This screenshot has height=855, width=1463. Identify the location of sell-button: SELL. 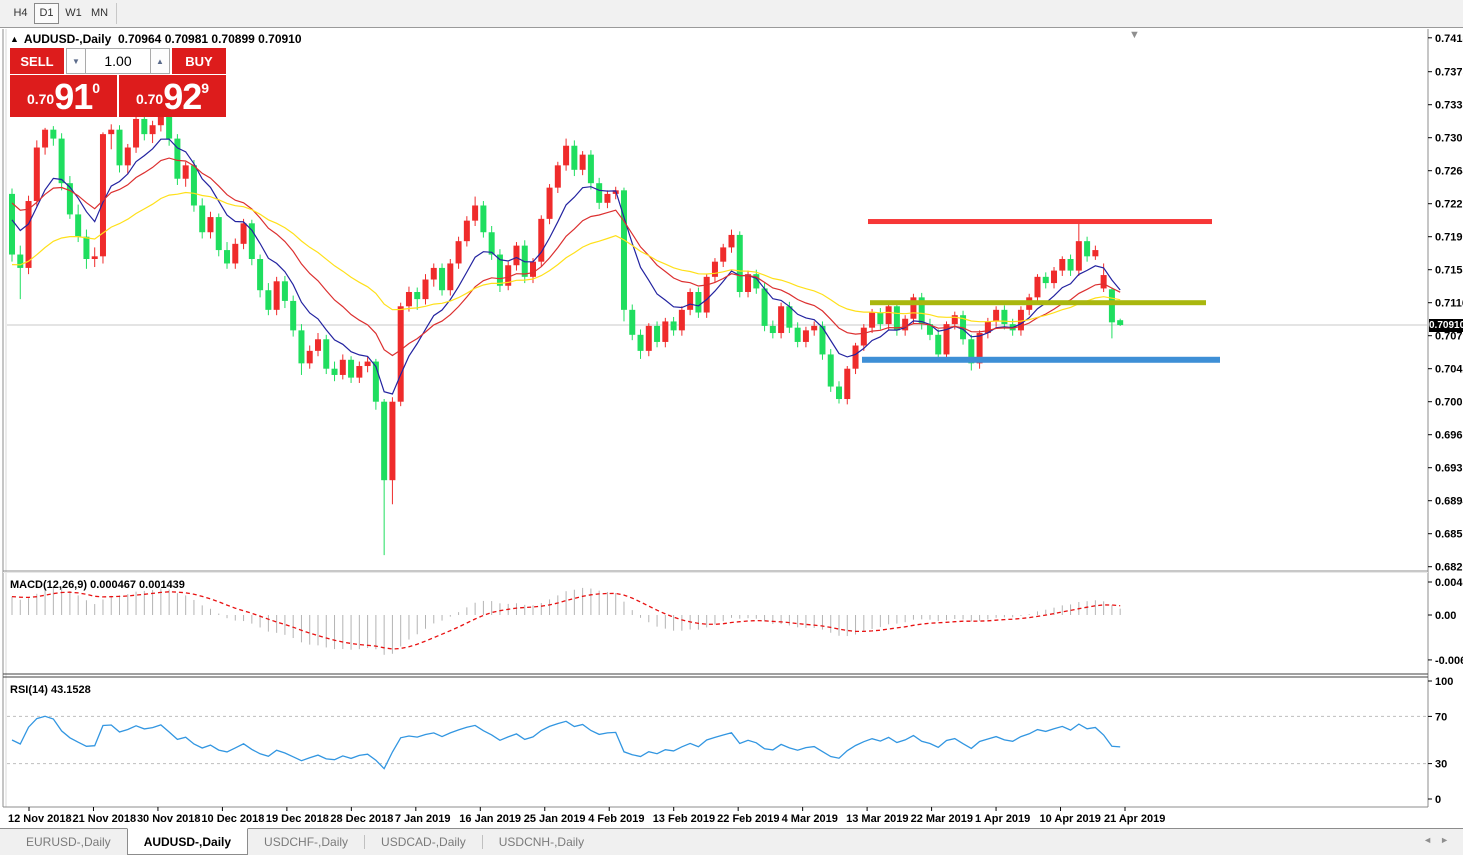
(37, 61).